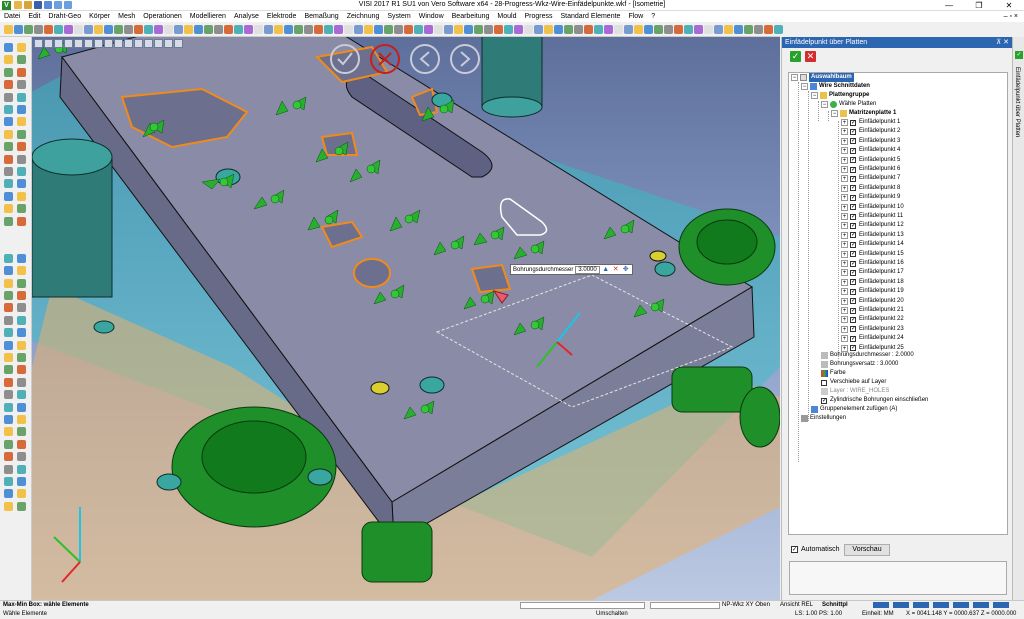 This screenshot has height=619, width=1024. Describe the element at coordinates (872, 272) in the screenshot. I see `tree-threading-point: + ✓ Einfädelpunkt 17` at that location.